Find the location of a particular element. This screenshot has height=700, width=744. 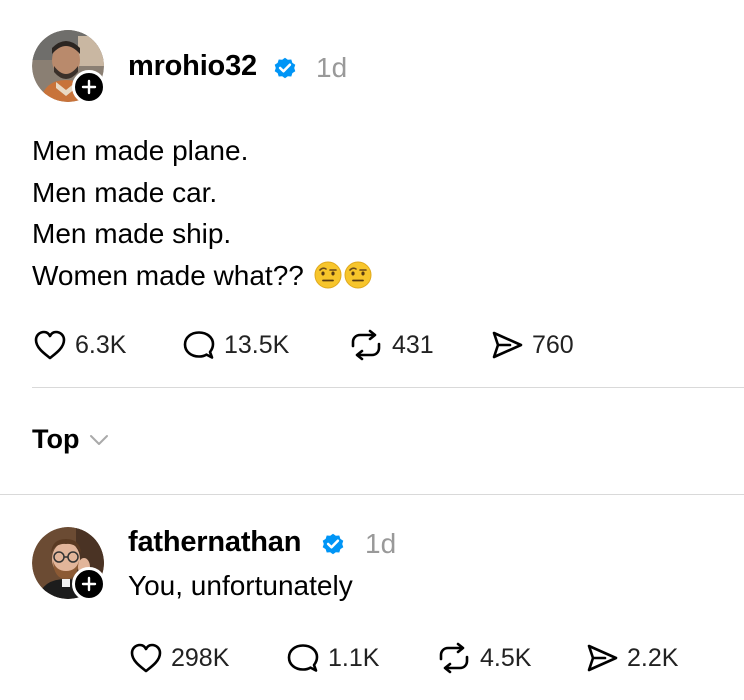

like-button: 298K is located at coordinates (179, 658).